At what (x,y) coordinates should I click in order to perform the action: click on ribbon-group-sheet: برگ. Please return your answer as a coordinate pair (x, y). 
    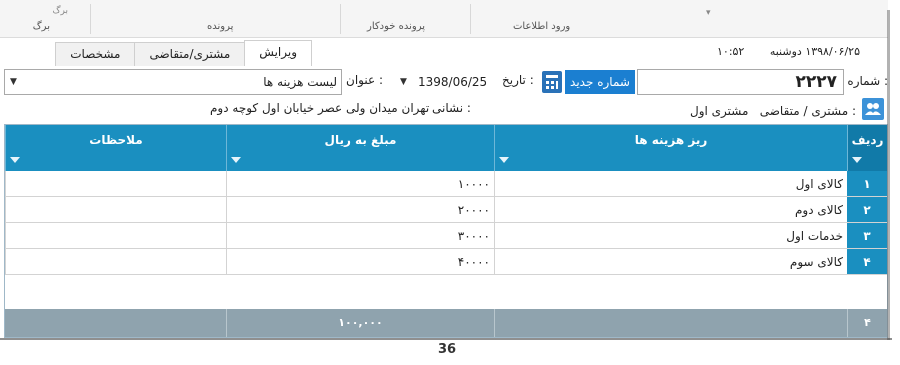
    Looking at the image, I should click on (41, 26).